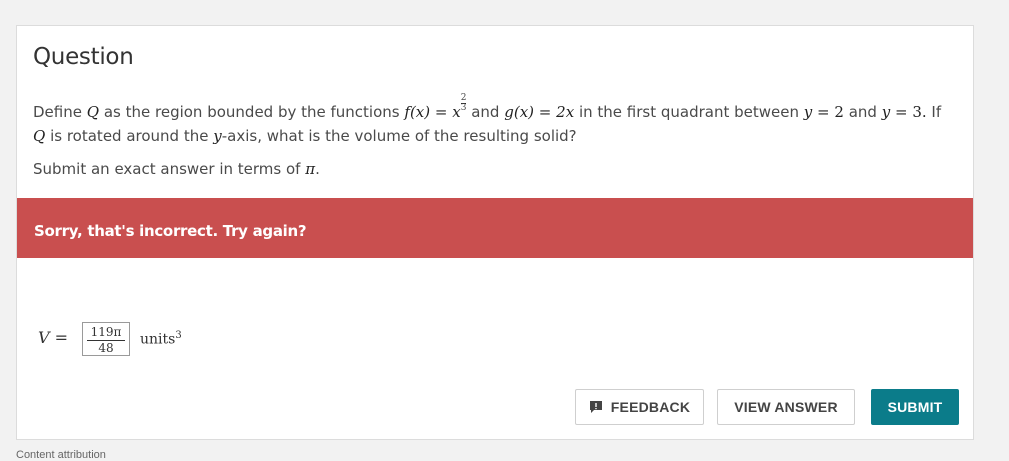 The width and height of the screenshot is (1009, 461). I want to click on math-g: g(x), so click(519, 112).